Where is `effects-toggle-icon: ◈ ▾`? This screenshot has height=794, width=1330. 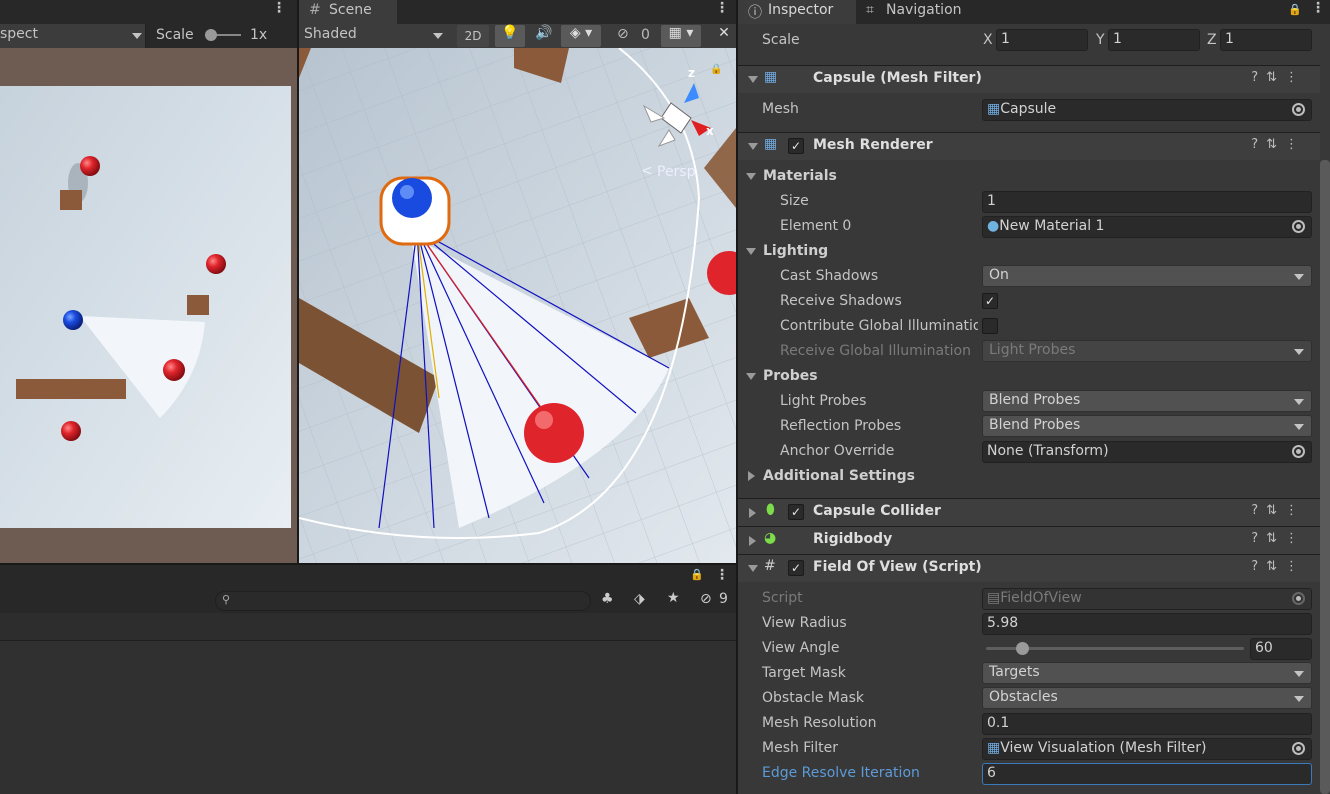 effects-toggle-icon: ◈ ▾ is located at coordinates (581, 36).